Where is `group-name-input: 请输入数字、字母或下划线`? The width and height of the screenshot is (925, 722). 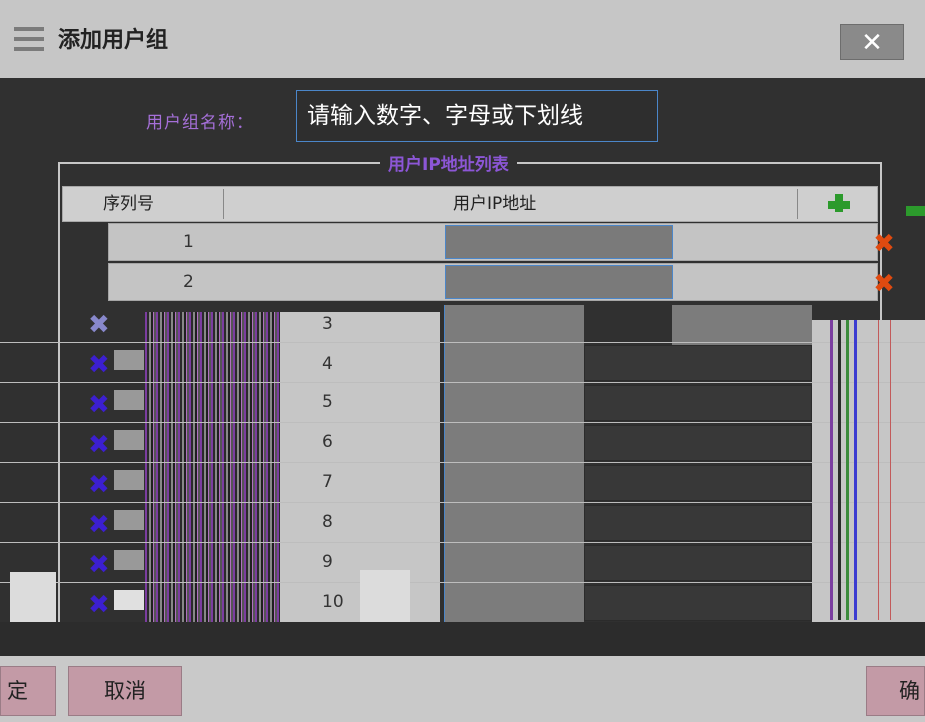 group-name-input: 请输入数字、字母或下划线 is located at coordinates (477, 116).